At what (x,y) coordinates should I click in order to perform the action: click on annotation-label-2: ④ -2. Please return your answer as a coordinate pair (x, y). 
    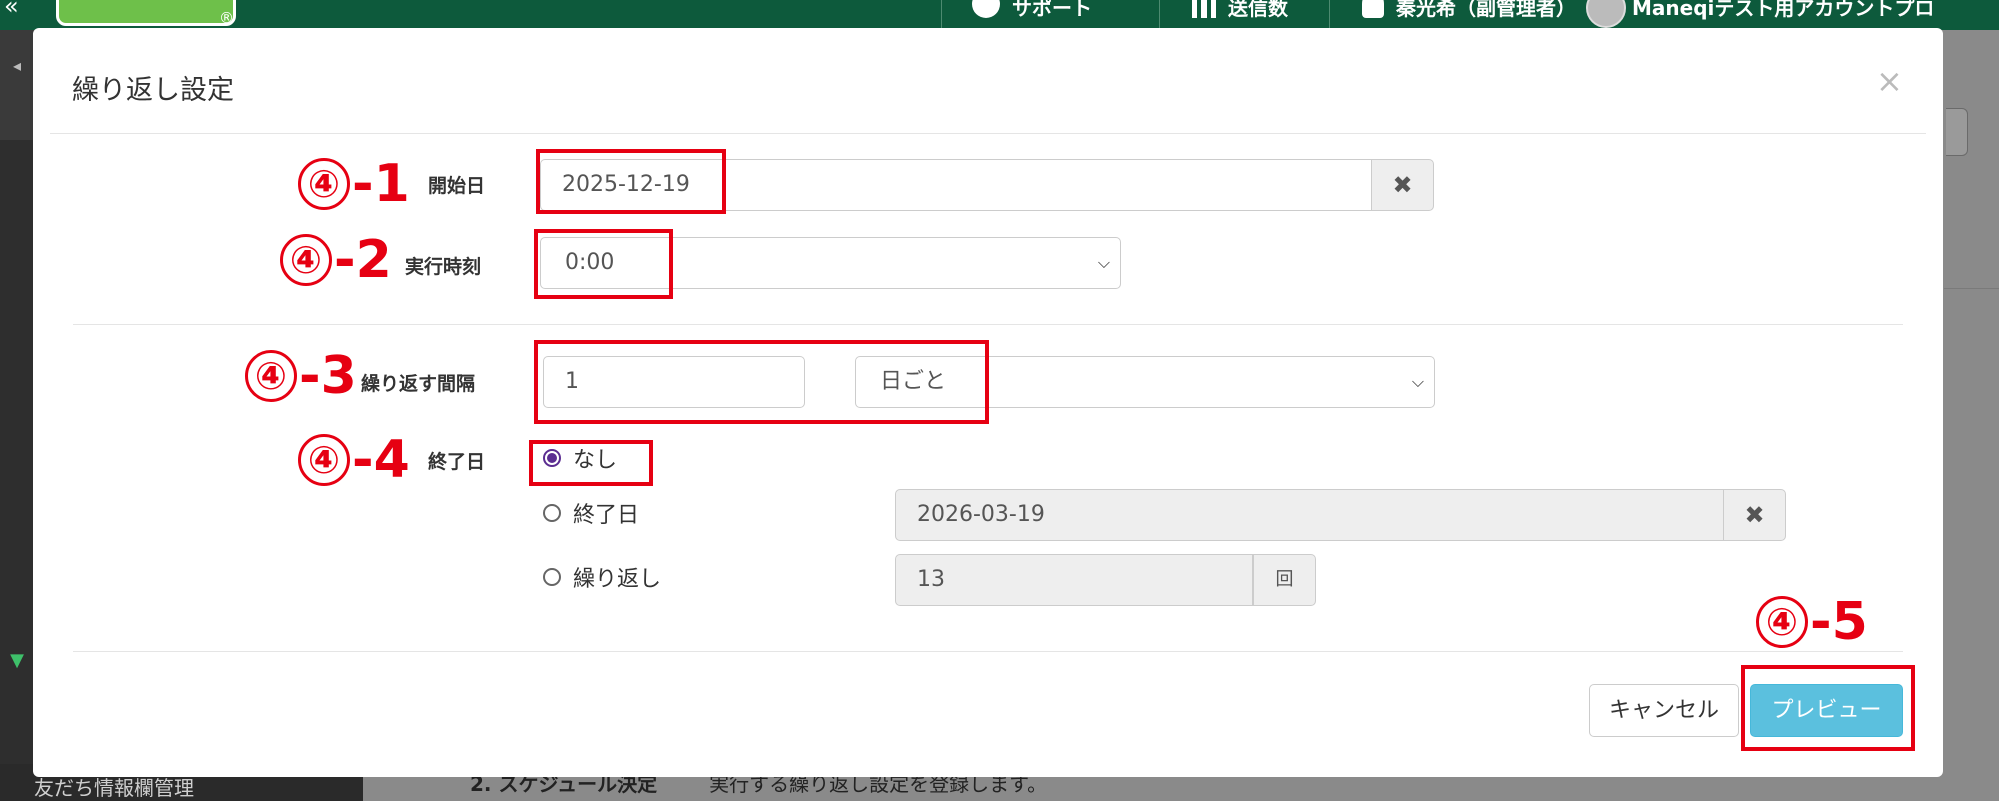
    Looking at the image, I should click on (336, 260).